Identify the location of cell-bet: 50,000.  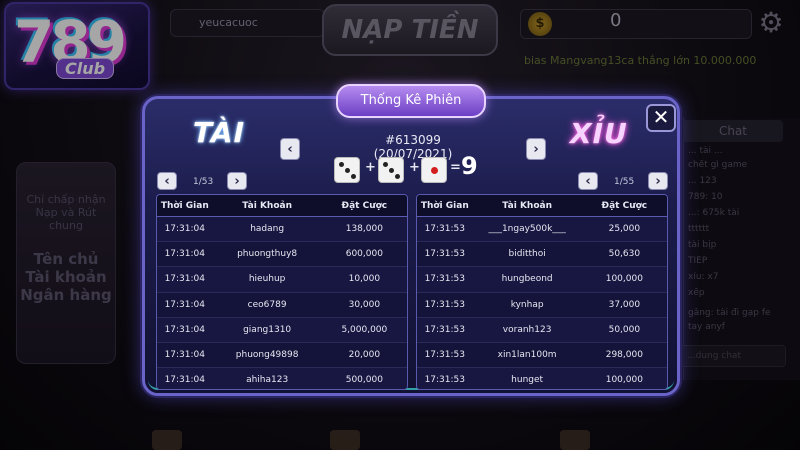
(624, 329).